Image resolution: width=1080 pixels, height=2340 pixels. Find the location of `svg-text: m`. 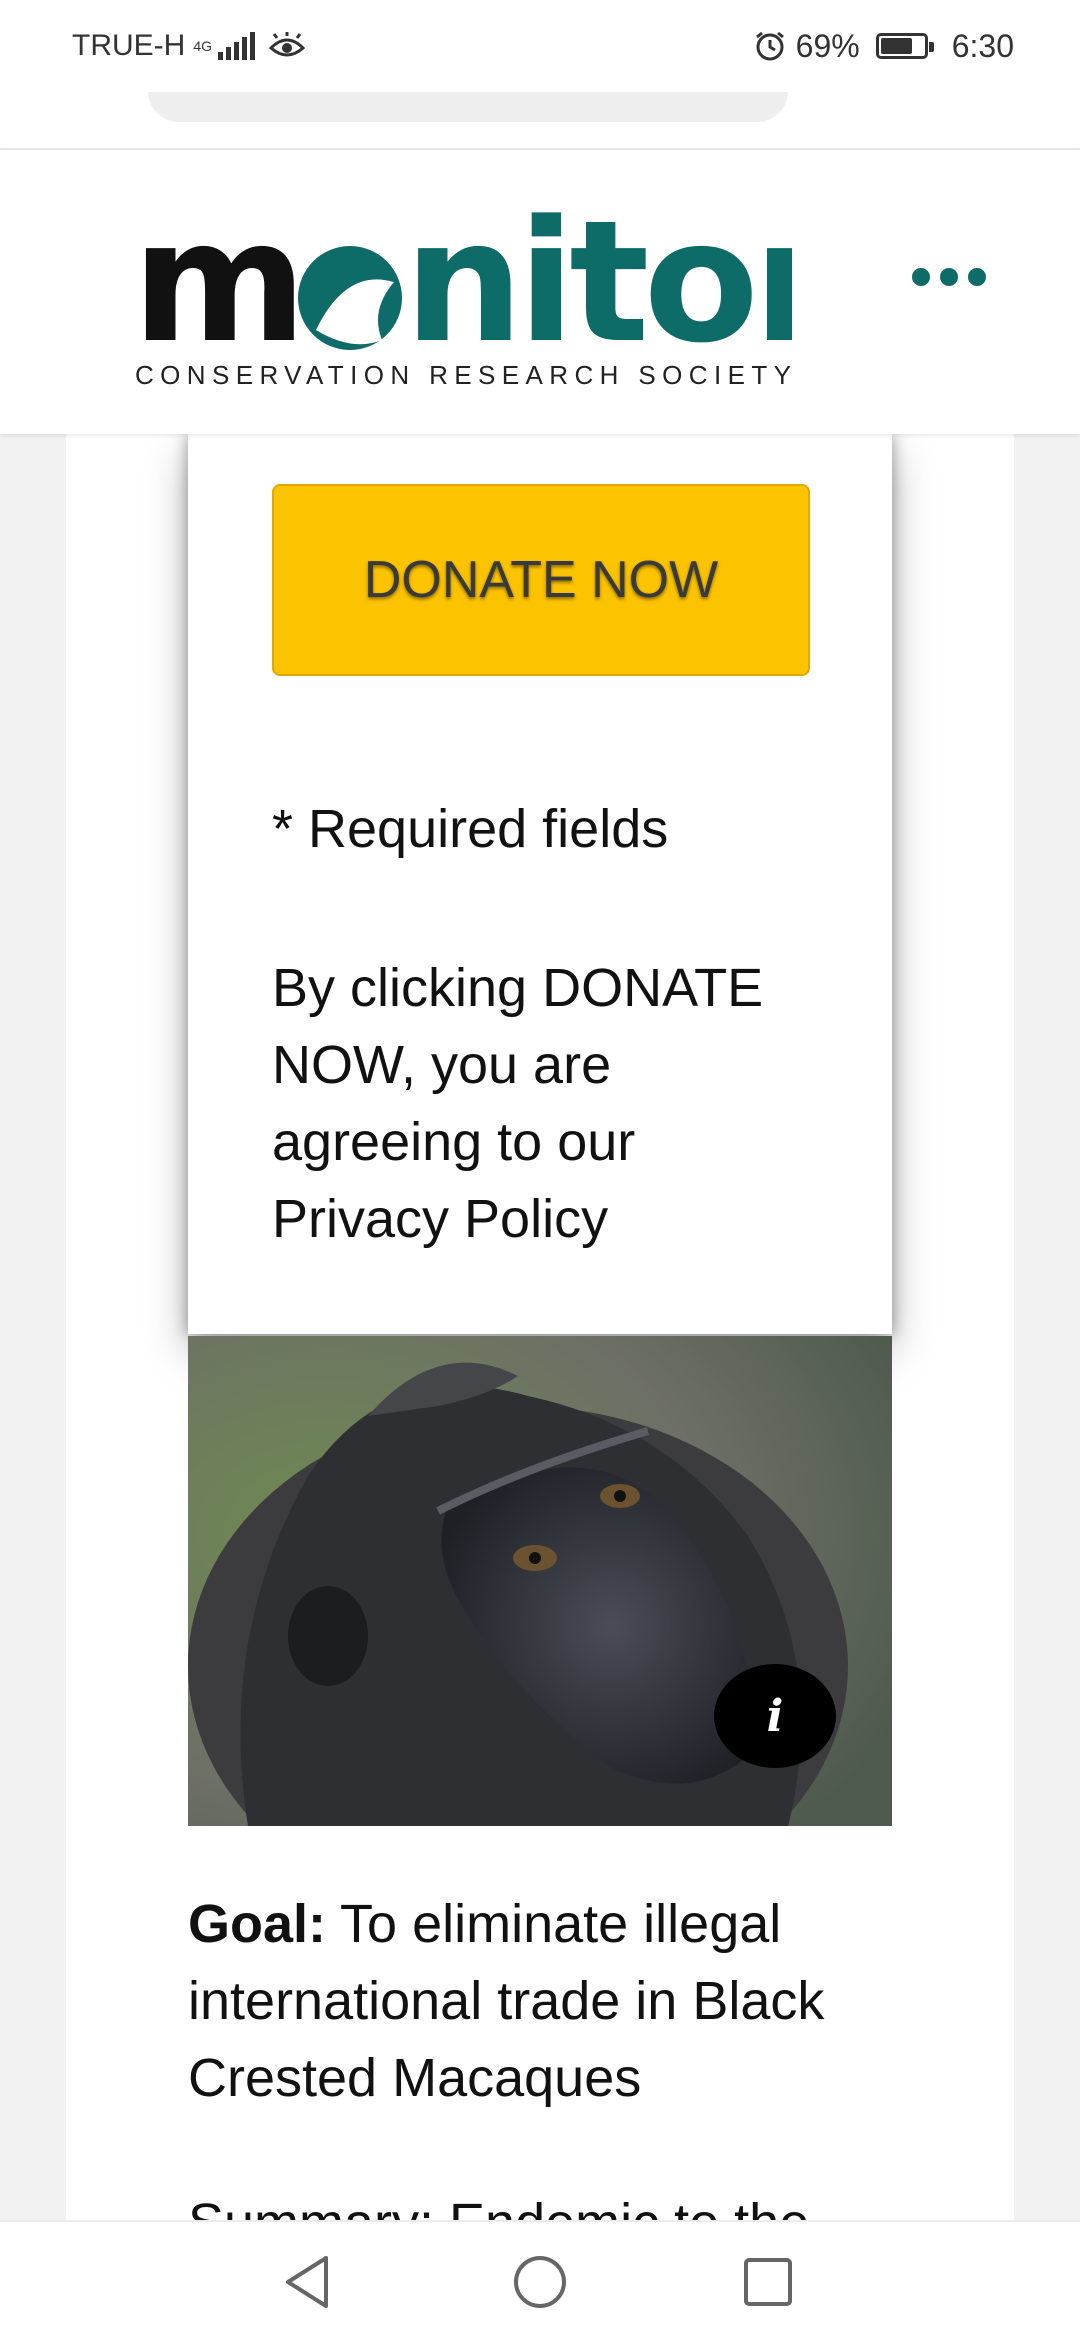

svg-text: m is located at coordinates (216, 285).